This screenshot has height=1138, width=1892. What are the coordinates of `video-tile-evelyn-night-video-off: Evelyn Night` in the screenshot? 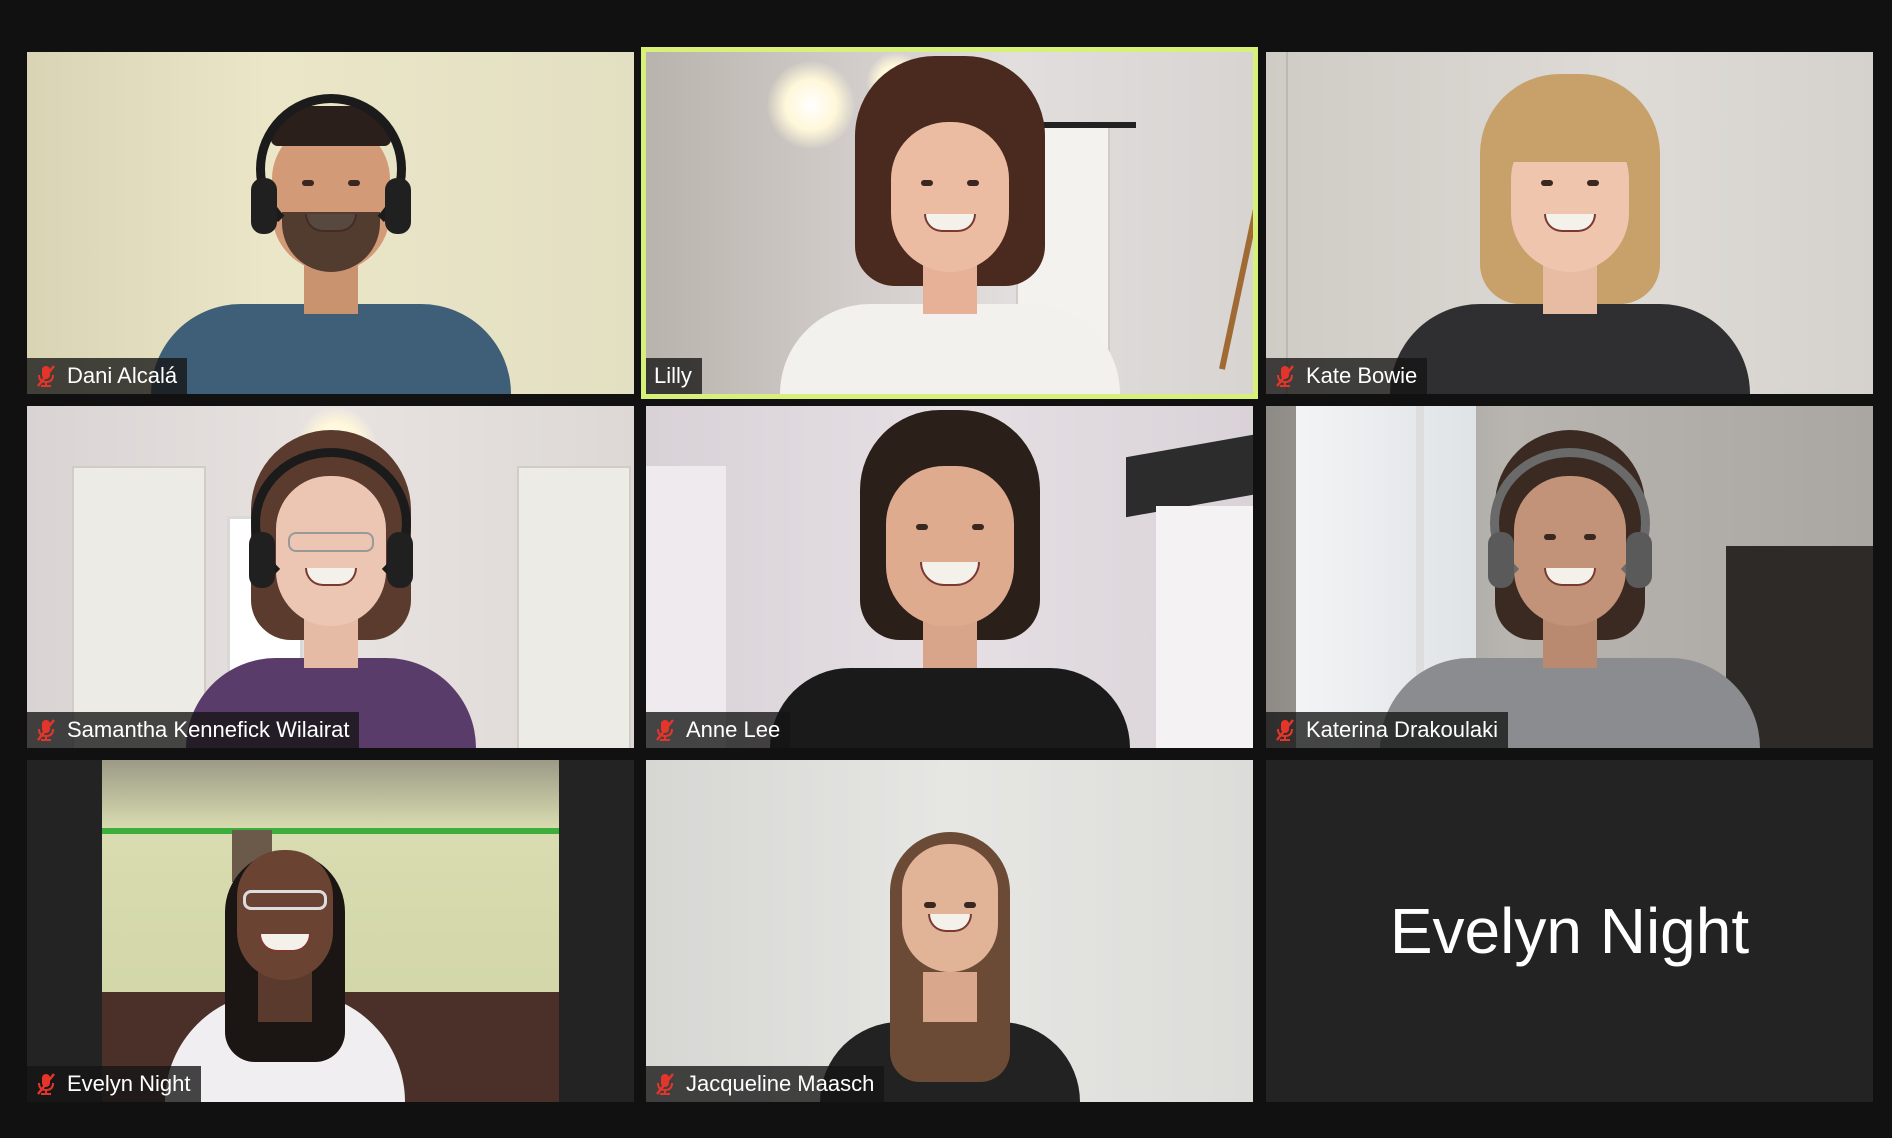 It's located at (1569, 931).